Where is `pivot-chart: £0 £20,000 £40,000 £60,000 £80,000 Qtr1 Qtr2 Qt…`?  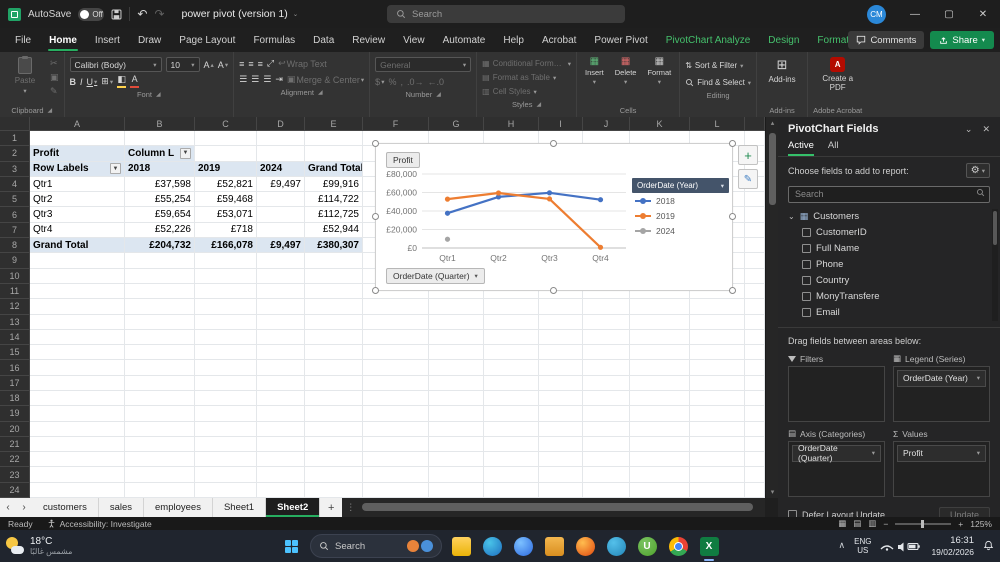
pivot-chart: £0 £20,000 £40,000 £60,000 £80,000 Qtr1 Qtr2 Qt… is located at coordinates (554, 217).